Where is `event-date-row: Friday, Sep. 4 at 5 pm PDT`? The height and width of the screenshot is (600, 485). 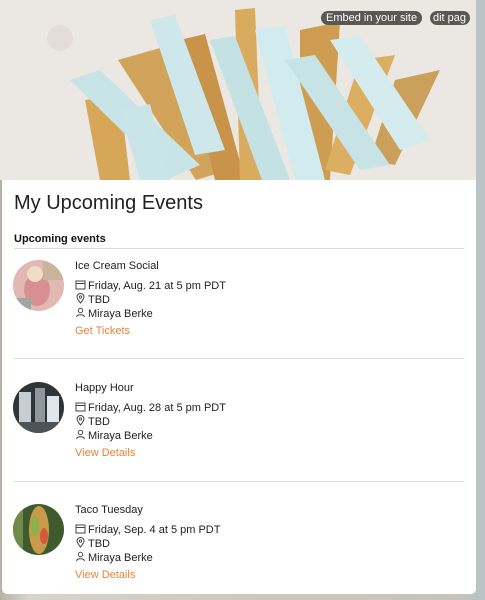
event-date-row: Friday, Sep. 4 at 5 pm PDT is located at coordinates (147, 529).